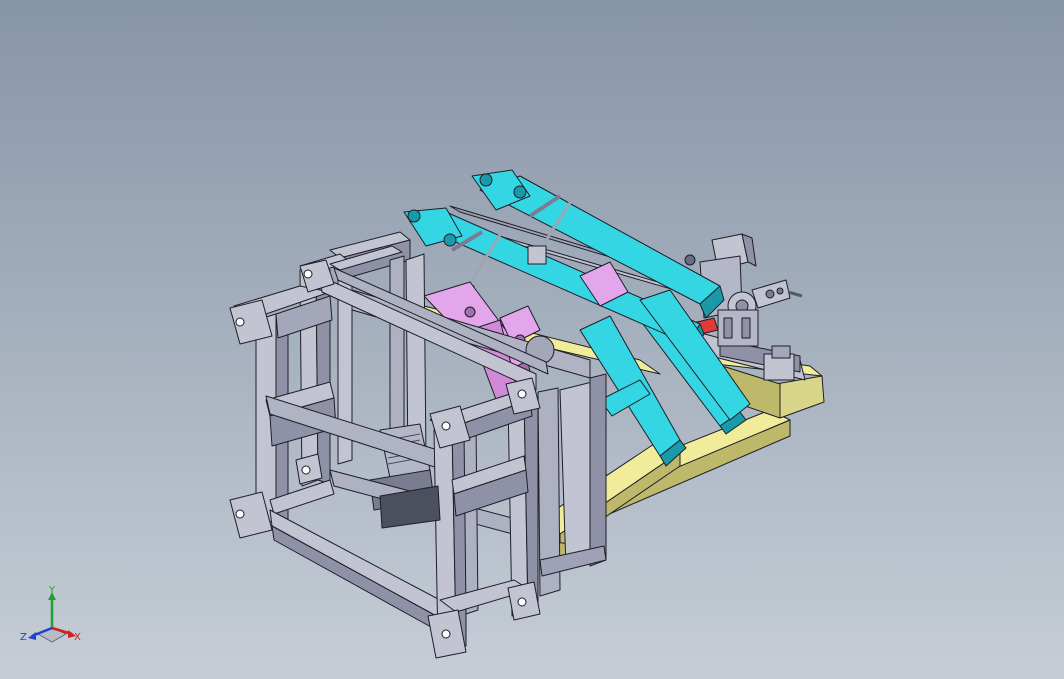  Describe the element at coordinates (52, 590) in the screenshot. I see `triad-y-label: Y` at that location.